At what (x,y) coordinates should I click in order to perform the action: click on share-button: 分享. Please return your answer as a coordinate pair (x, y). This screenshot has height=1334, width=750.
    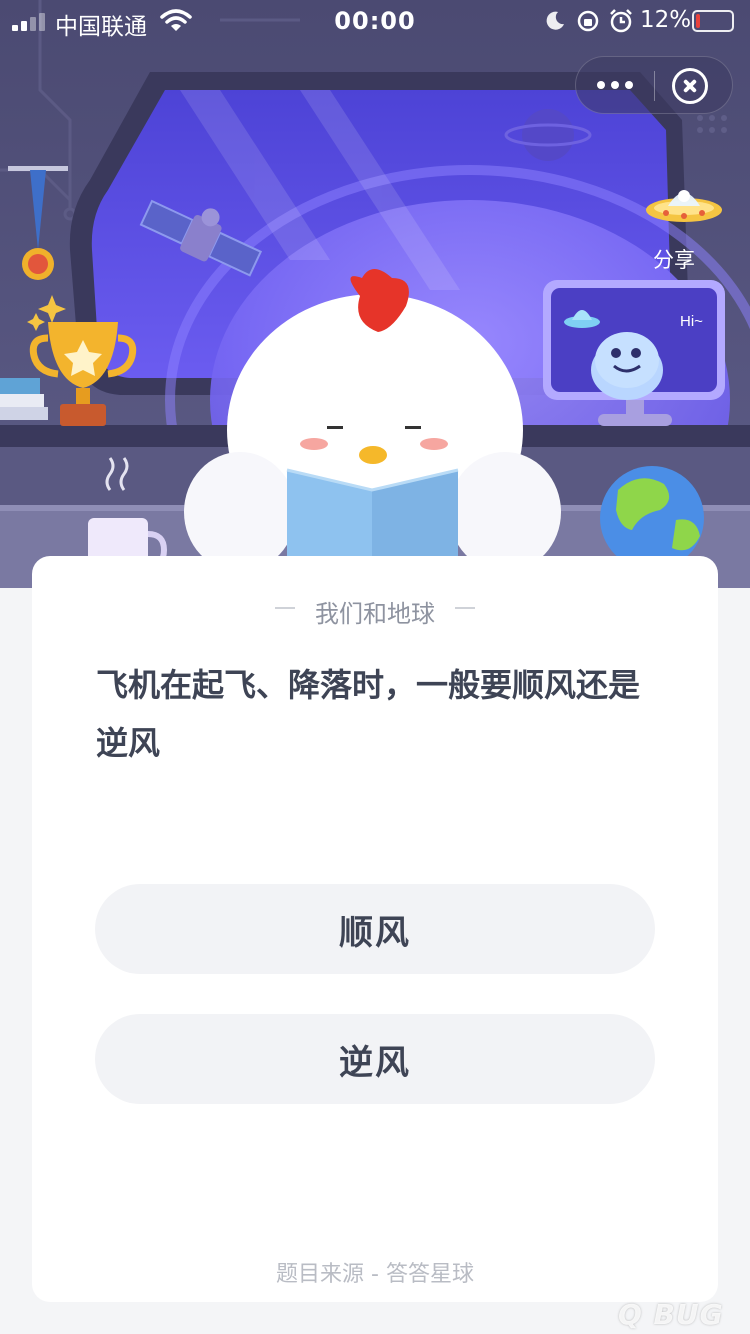
    Looking at the image, I should click on (681, 228).